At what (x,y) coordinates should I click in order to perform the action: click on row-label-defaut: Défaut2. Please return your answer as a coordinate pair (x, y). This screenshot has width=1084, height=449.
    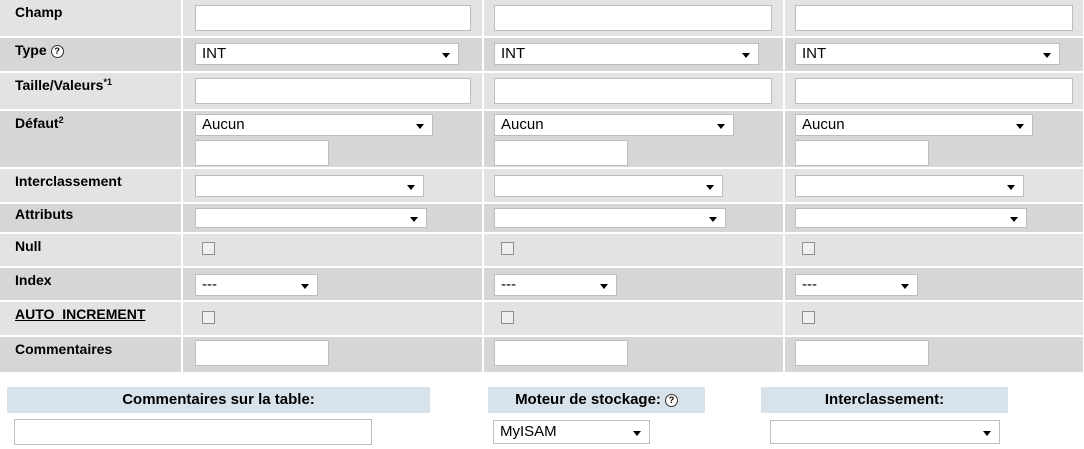
    Looking at the image, I should click on (90, 139).